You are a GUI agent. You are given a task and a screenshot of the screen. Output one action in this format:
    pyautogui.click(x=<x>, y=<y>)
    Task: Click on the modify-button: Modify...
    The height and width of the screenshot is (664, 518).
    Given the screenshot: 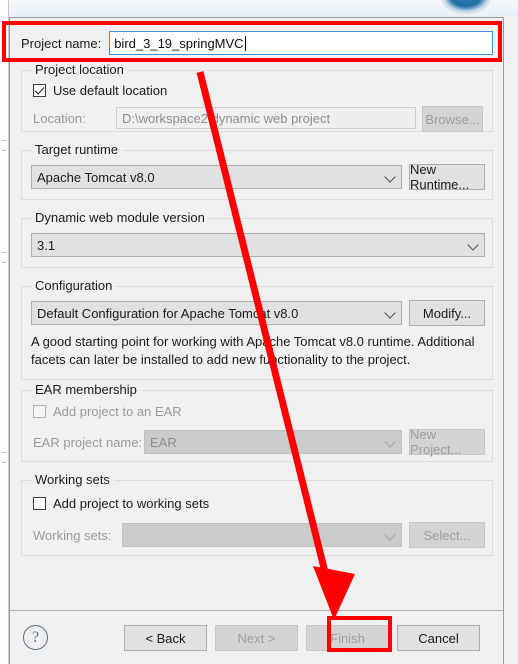 What is the action you would take?
    pyautogui.click(x=447, y=313)
    